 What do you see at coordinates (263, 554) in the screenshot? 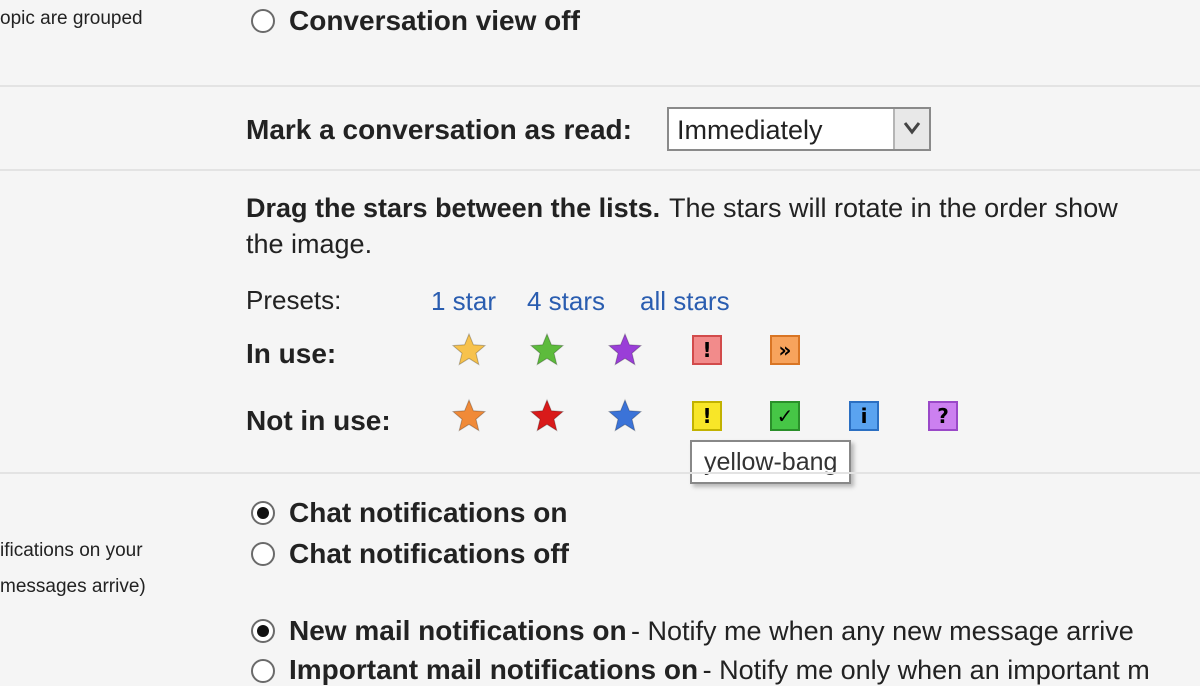
I see `chat-notifications-off-radio` at bounding box center [263, 554].